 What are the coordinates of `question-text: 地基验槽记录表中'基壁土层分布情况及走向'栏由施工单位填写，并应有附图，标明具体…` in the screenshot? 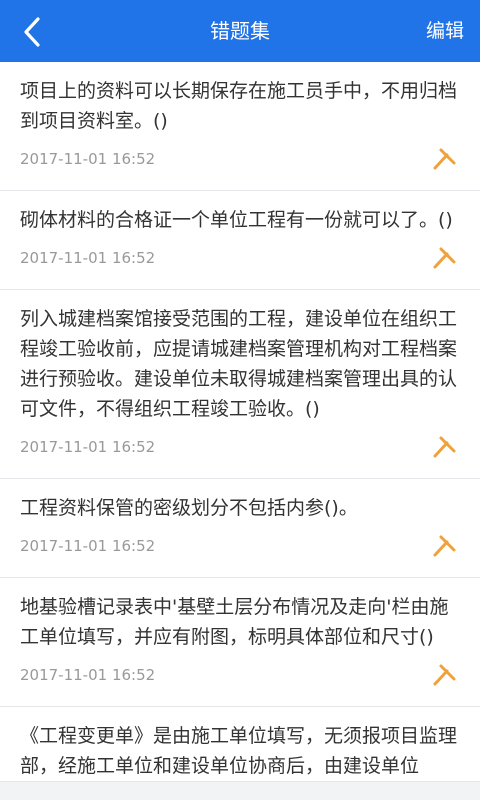 It's located at (234, 622).